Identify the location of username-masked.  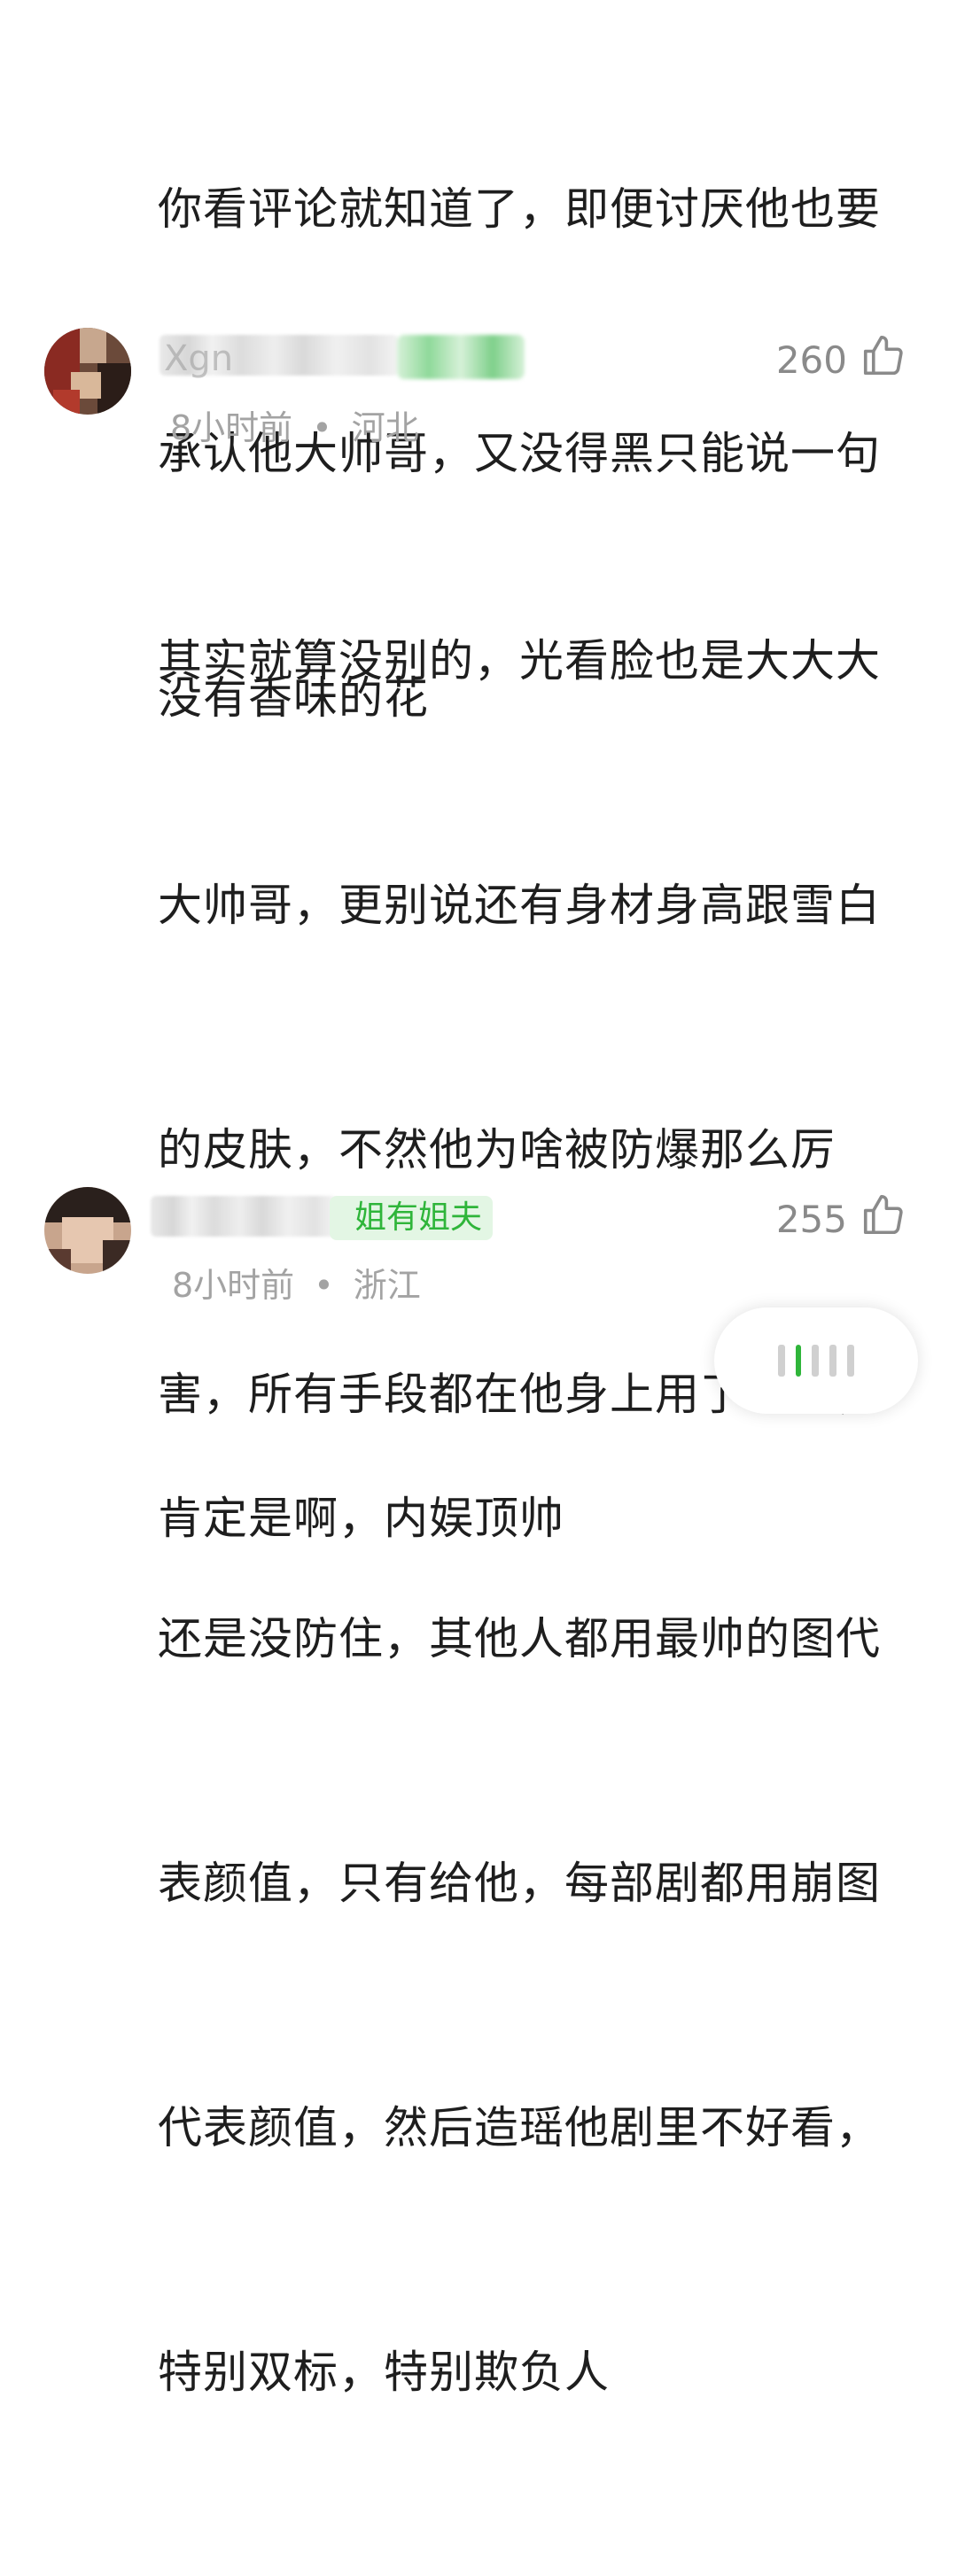
(244, 1216).